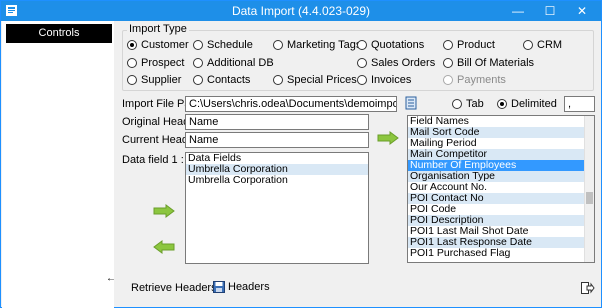 The image size is (602, 308). What do you see at coordinates (398, 45) in the screenshot?
I see `radio-label: Quotations` at bounding box center [398, 45].